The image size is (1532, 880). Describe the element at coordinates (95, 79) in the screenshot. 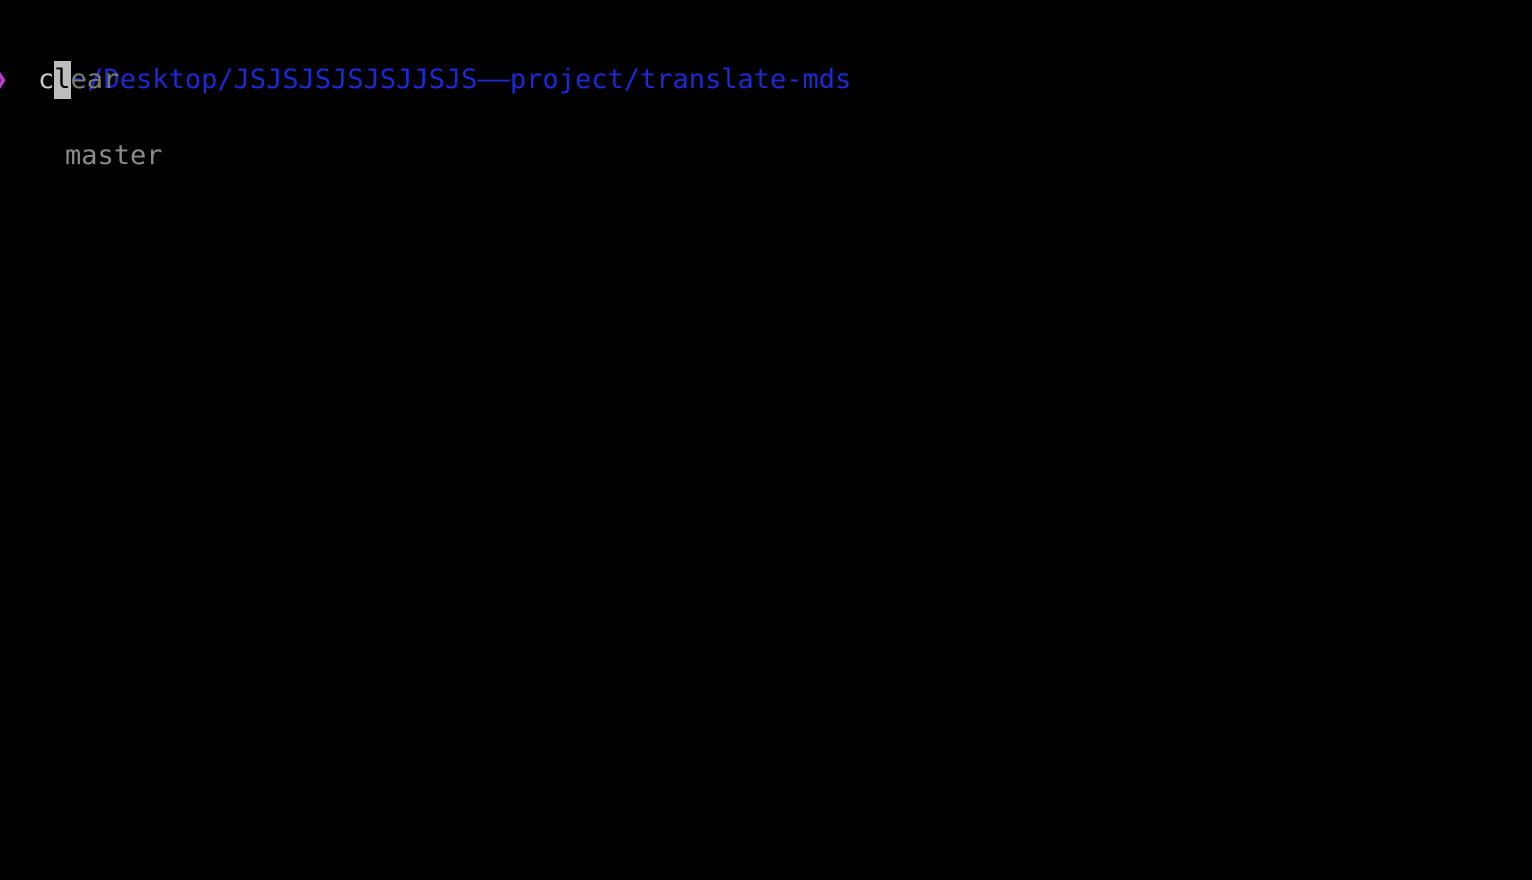

I see `autosuggestion: ear` at that location.